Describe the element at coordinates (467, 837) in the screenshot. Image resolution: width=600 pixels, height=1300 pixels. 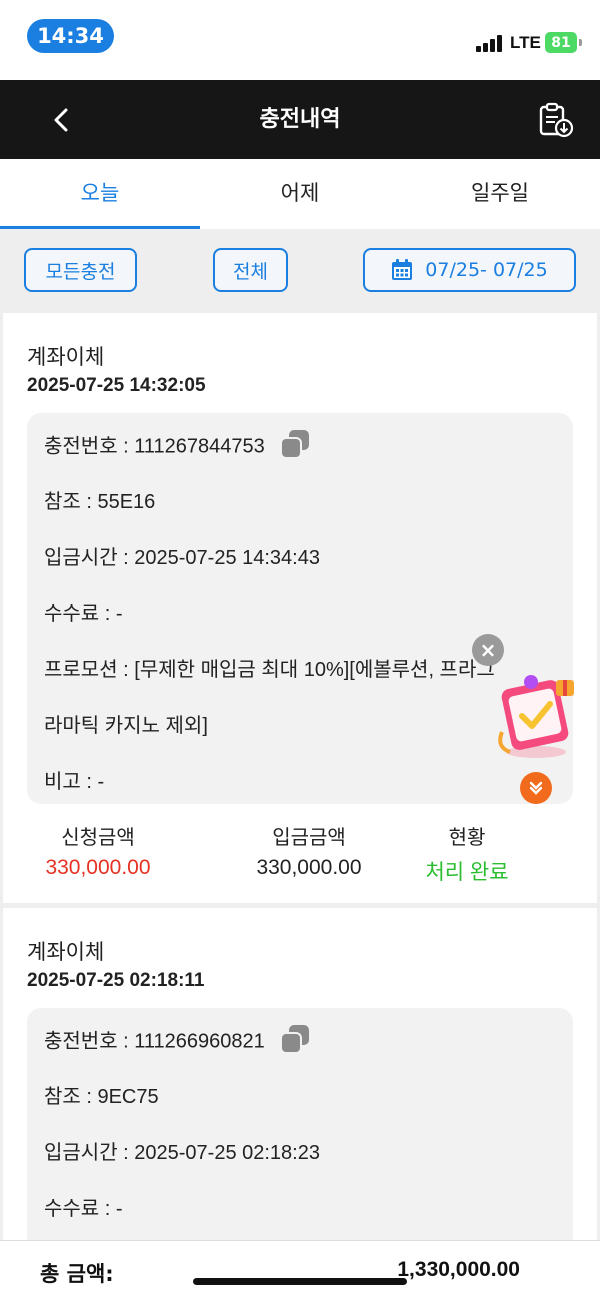
I see `status-label: 현황` at that location.